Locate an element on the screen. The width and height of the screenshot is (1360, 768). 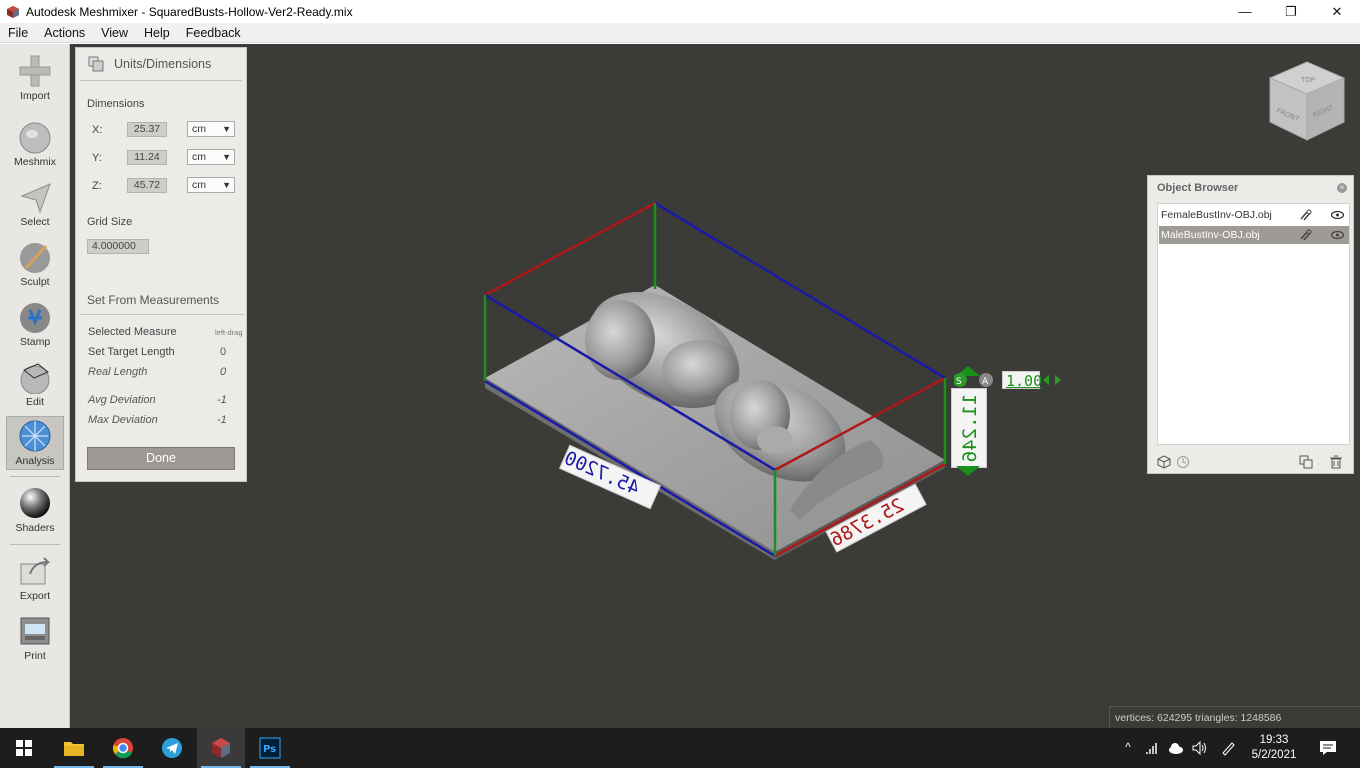
z-dimension-field: 45.72 is located at coordinates (147, 185).